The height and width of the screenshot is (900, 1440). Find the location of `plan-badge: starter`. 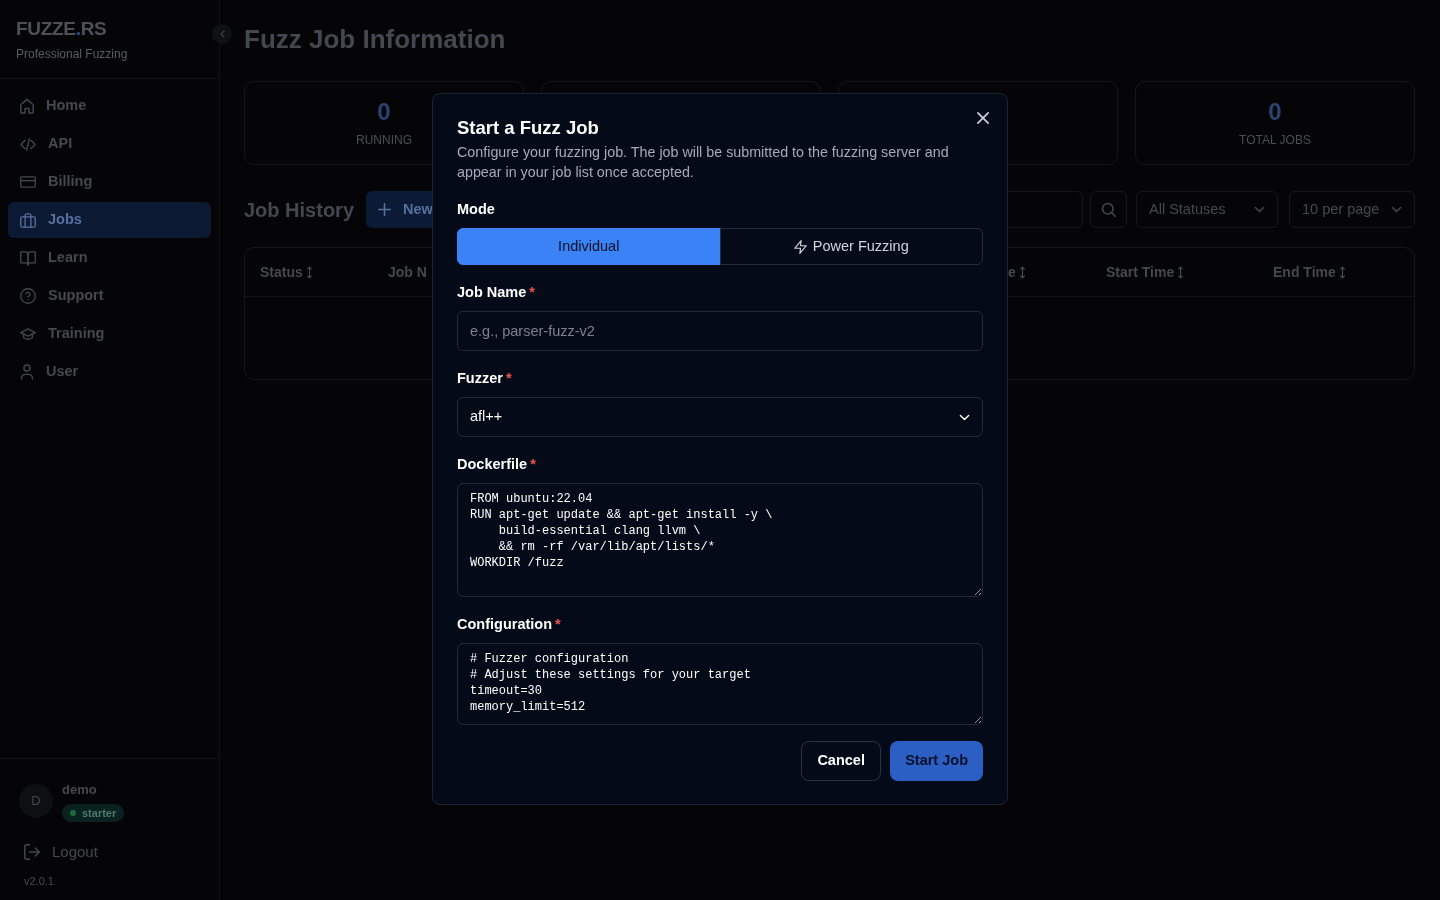

plan-badge: starter is located at coordinates (93, 813).